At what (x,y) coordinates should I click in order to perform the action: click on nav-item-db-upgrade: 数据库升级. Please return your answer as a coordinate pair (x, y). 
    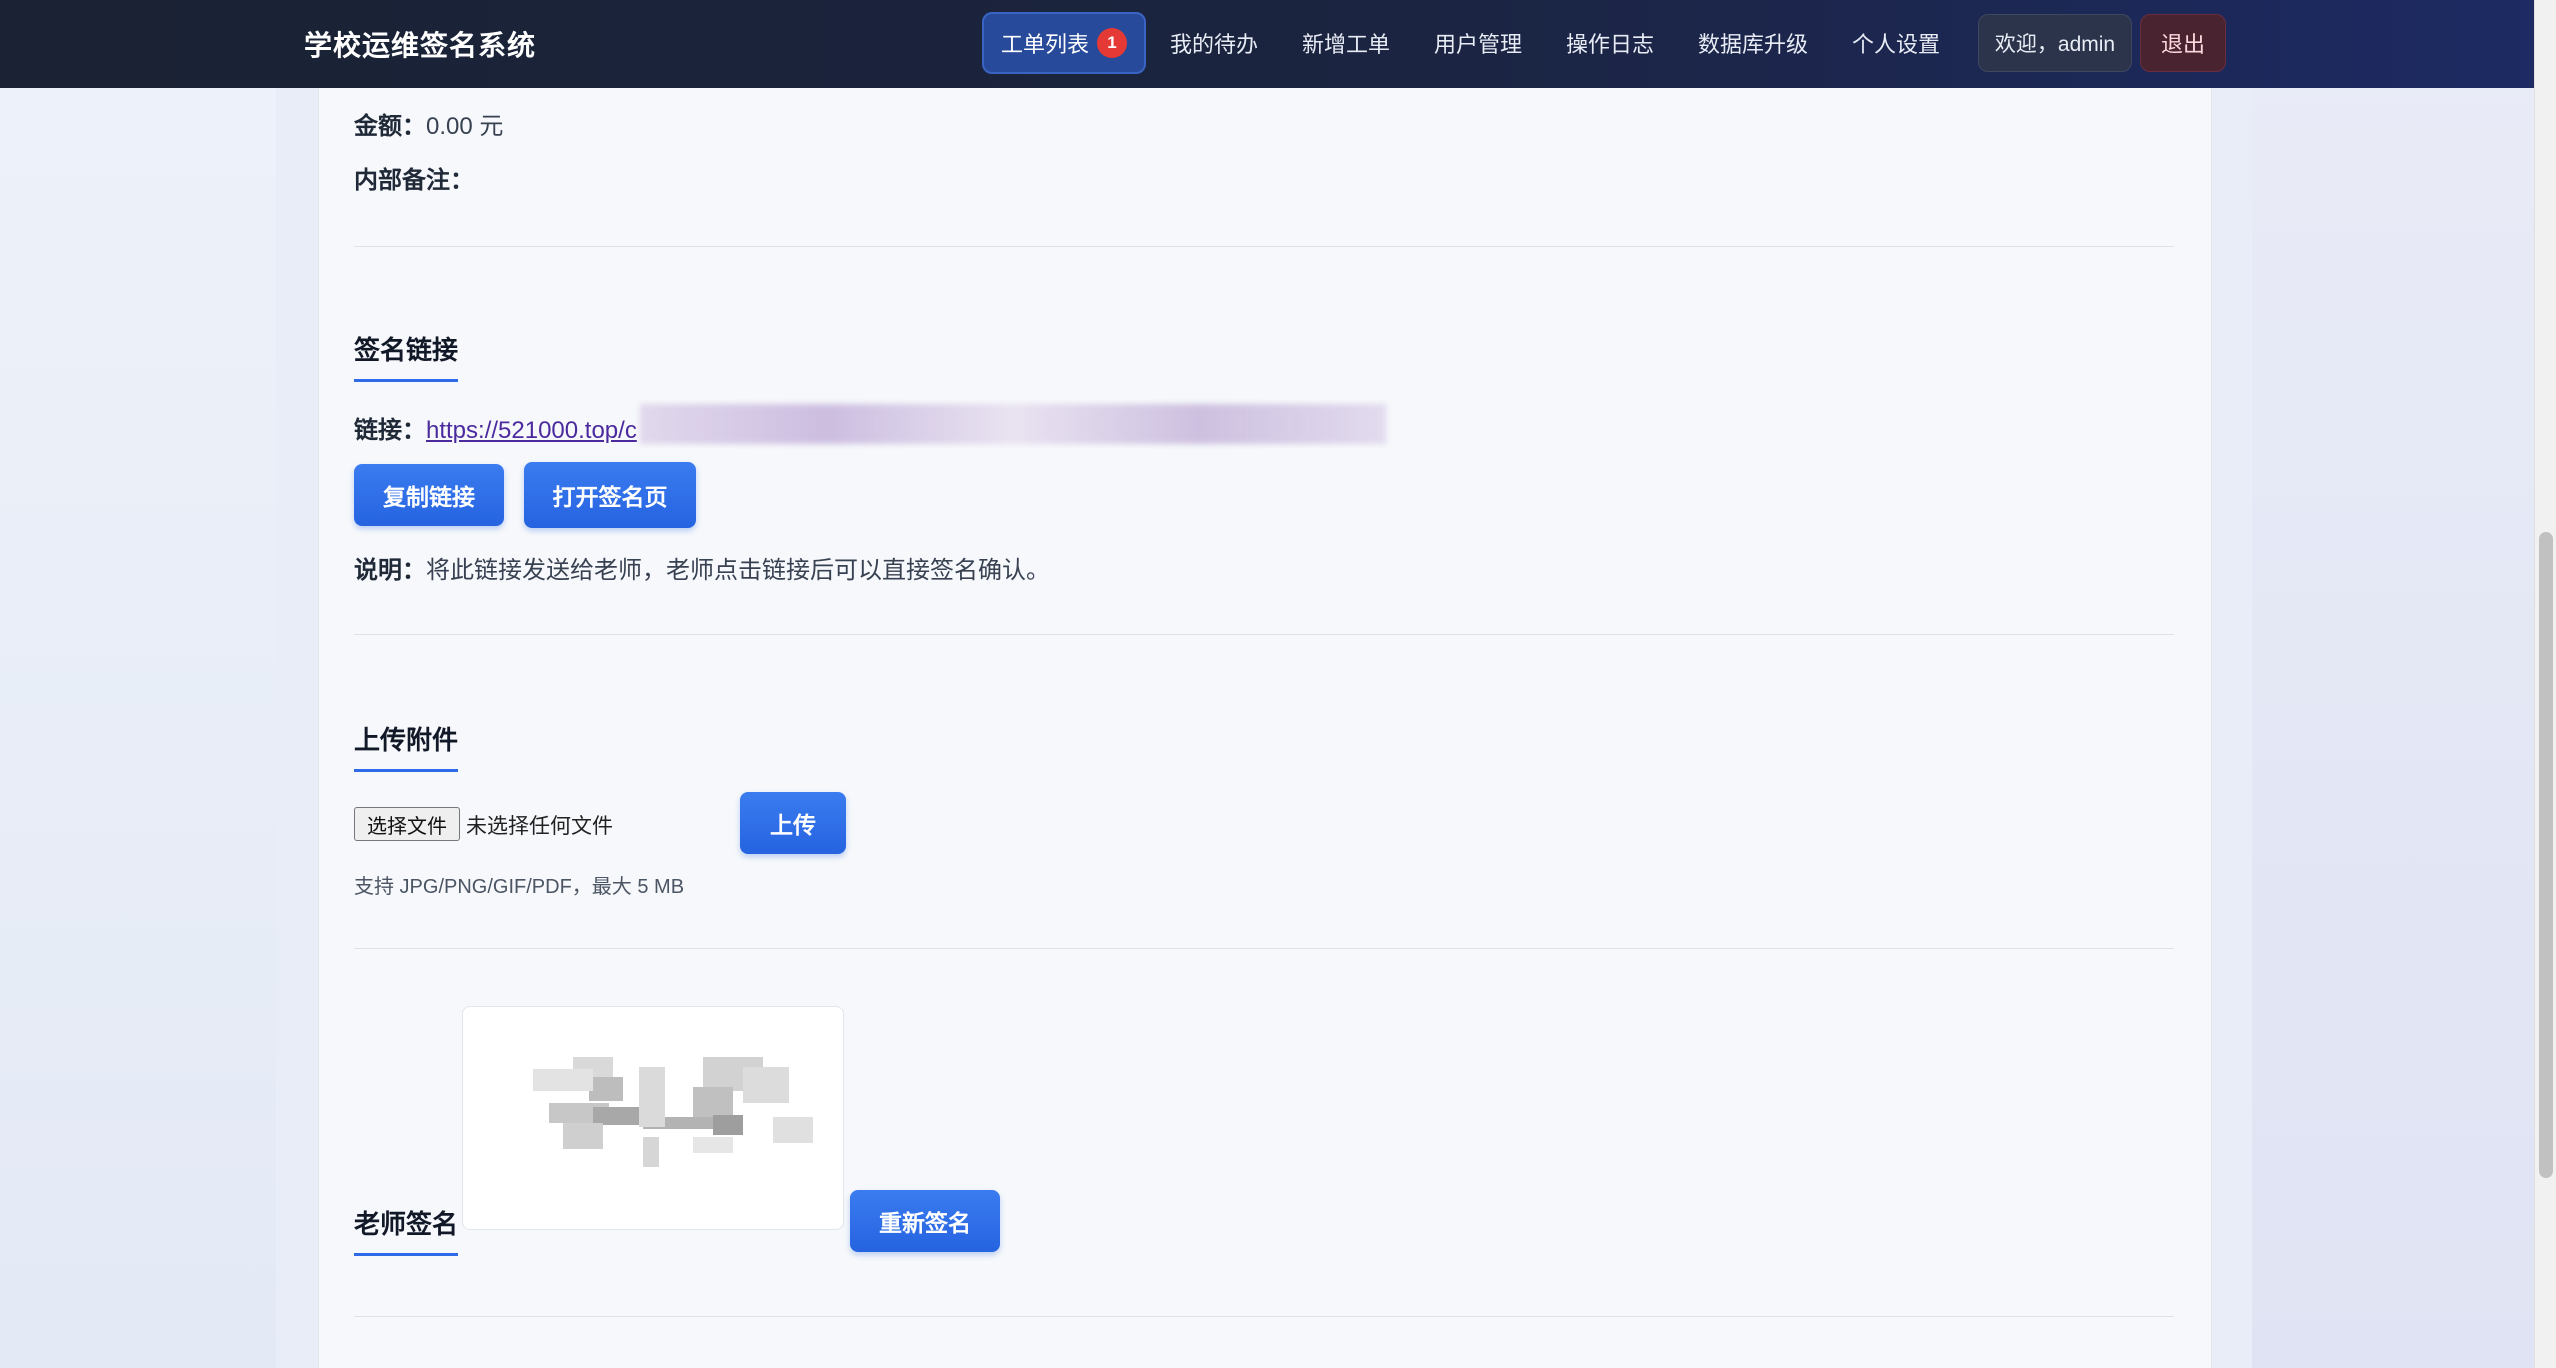
    Looking at the image, I should click on (1753, 43).